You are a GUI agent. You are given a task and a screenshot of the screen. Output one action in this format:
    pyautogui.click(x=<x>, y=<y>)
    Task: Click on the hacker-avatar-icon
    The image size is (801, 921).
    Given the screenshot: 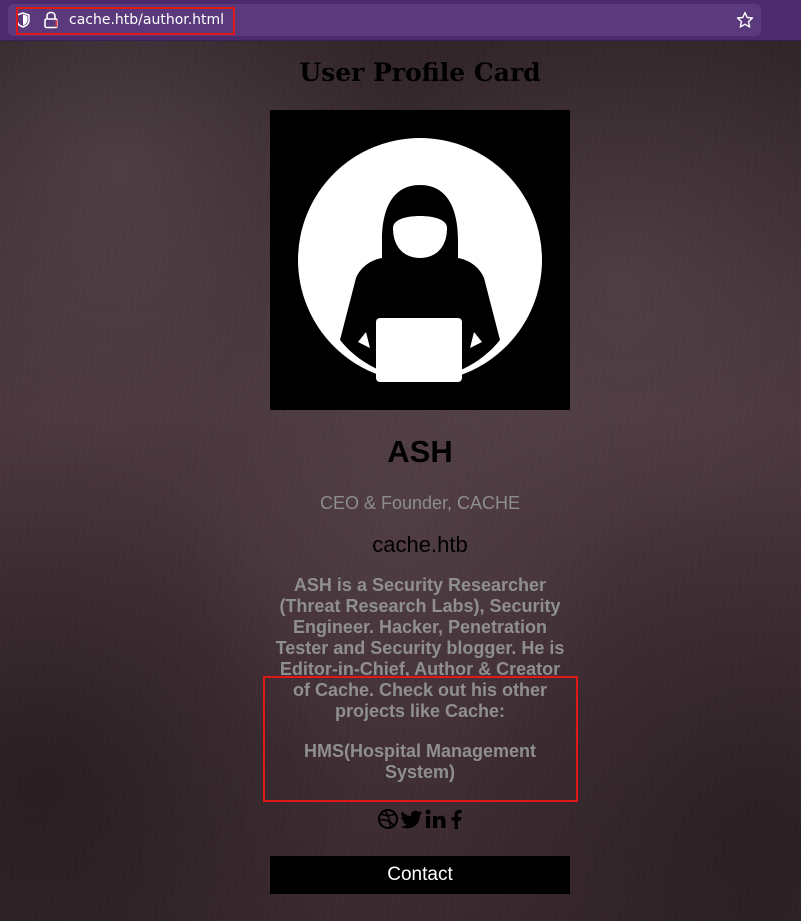 What is the action you would take?
    pyautogui.click(x=420, y=260)
    